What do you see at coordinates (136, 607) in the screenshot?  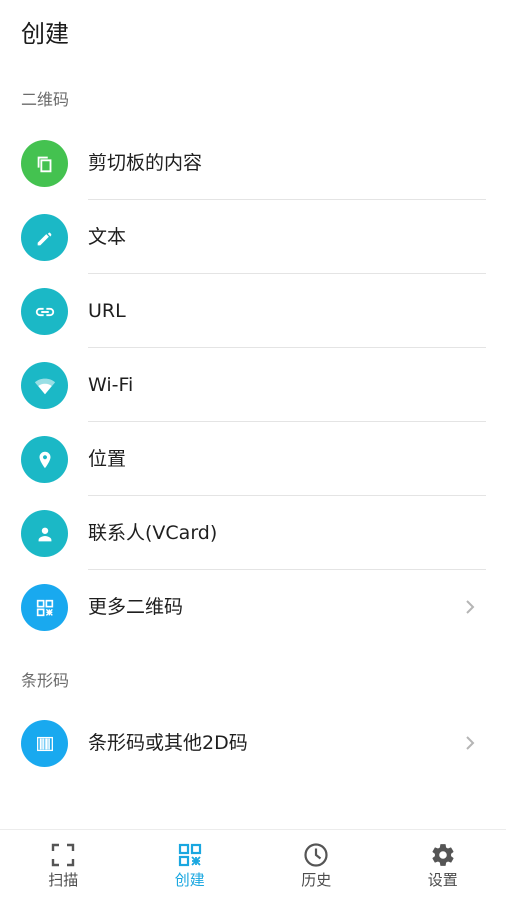 I see `list-item-label: 更多二维码` at bounding box center [136, 607].